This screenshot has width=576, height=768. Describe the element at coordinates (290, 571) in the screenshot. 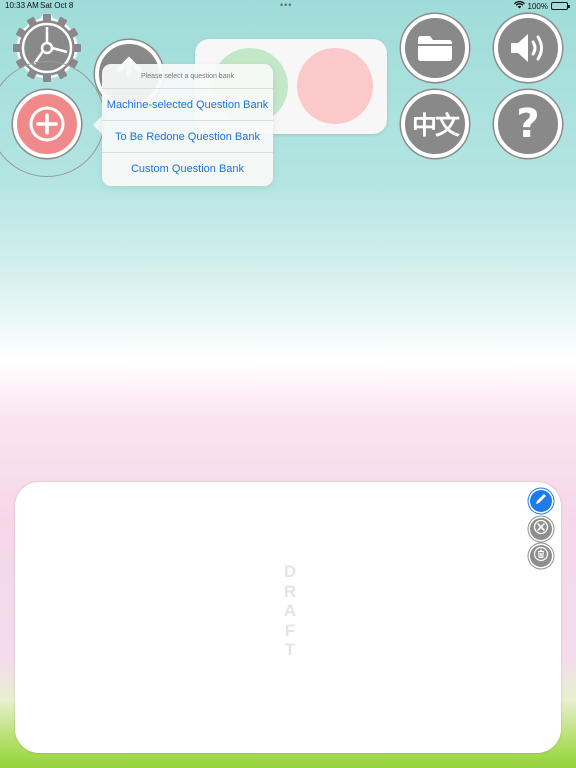

I see `draft-letter: D` at that location.